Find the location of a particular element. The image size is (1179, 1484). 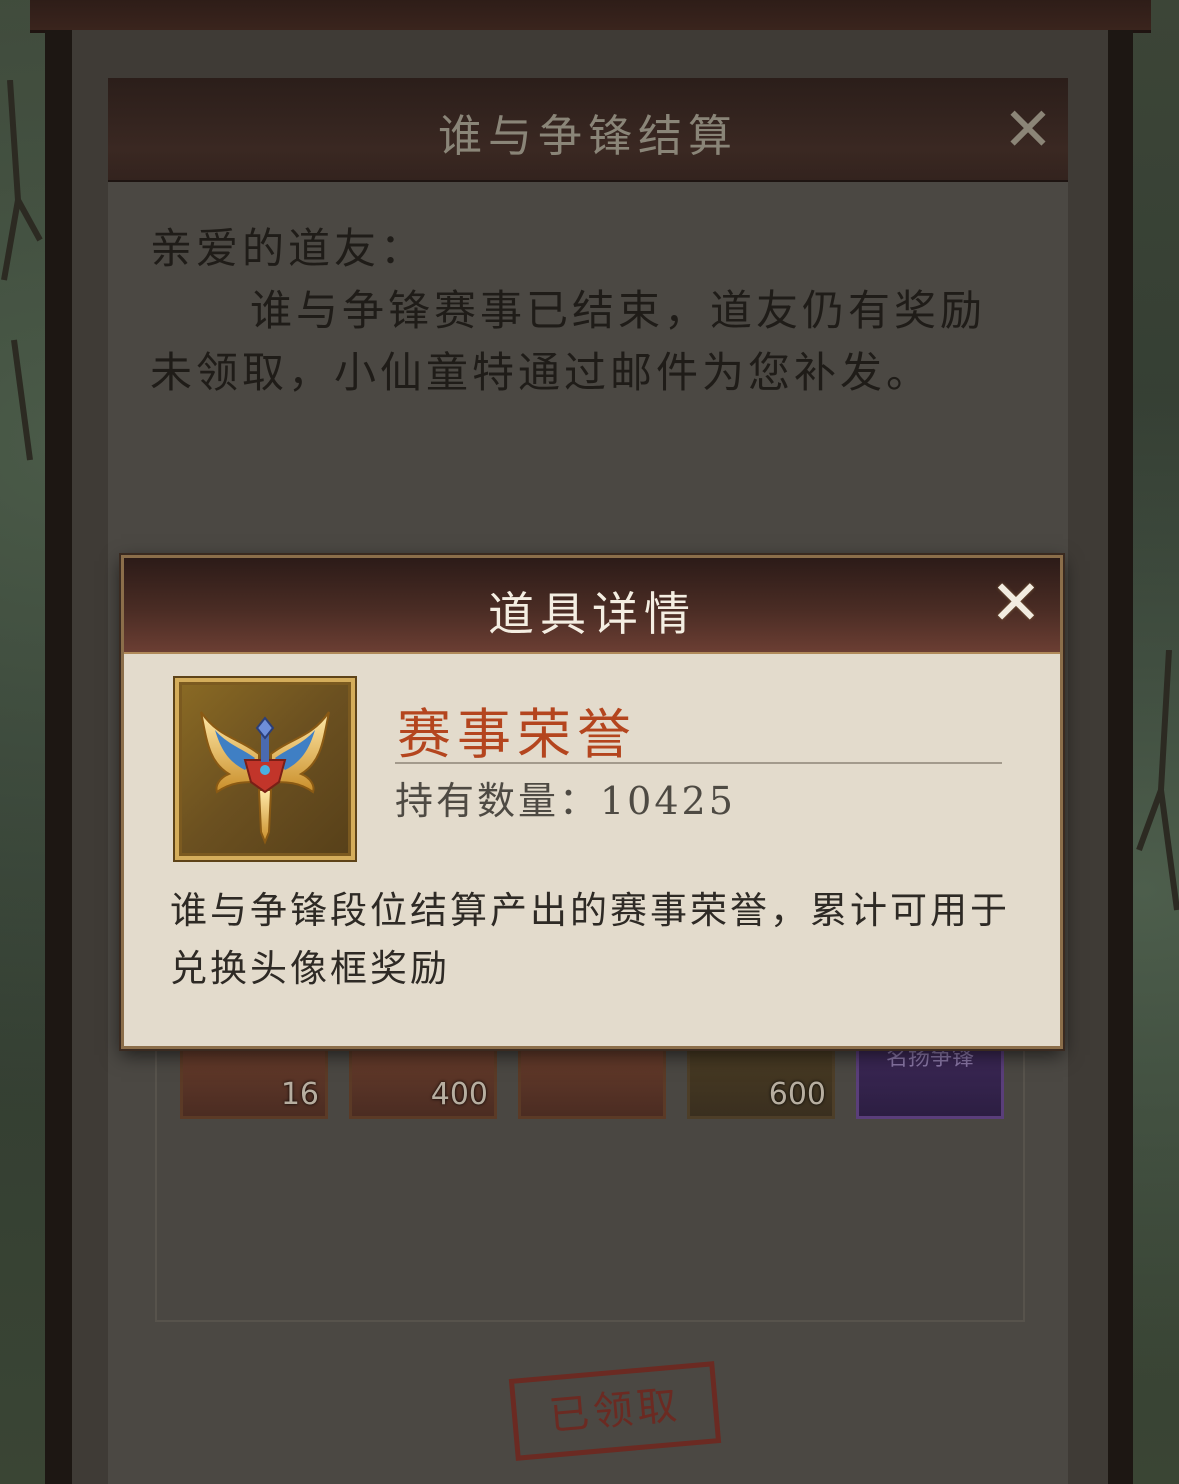

mail-greeting: 亲爱的道友： is located at coordinates (288, 248).